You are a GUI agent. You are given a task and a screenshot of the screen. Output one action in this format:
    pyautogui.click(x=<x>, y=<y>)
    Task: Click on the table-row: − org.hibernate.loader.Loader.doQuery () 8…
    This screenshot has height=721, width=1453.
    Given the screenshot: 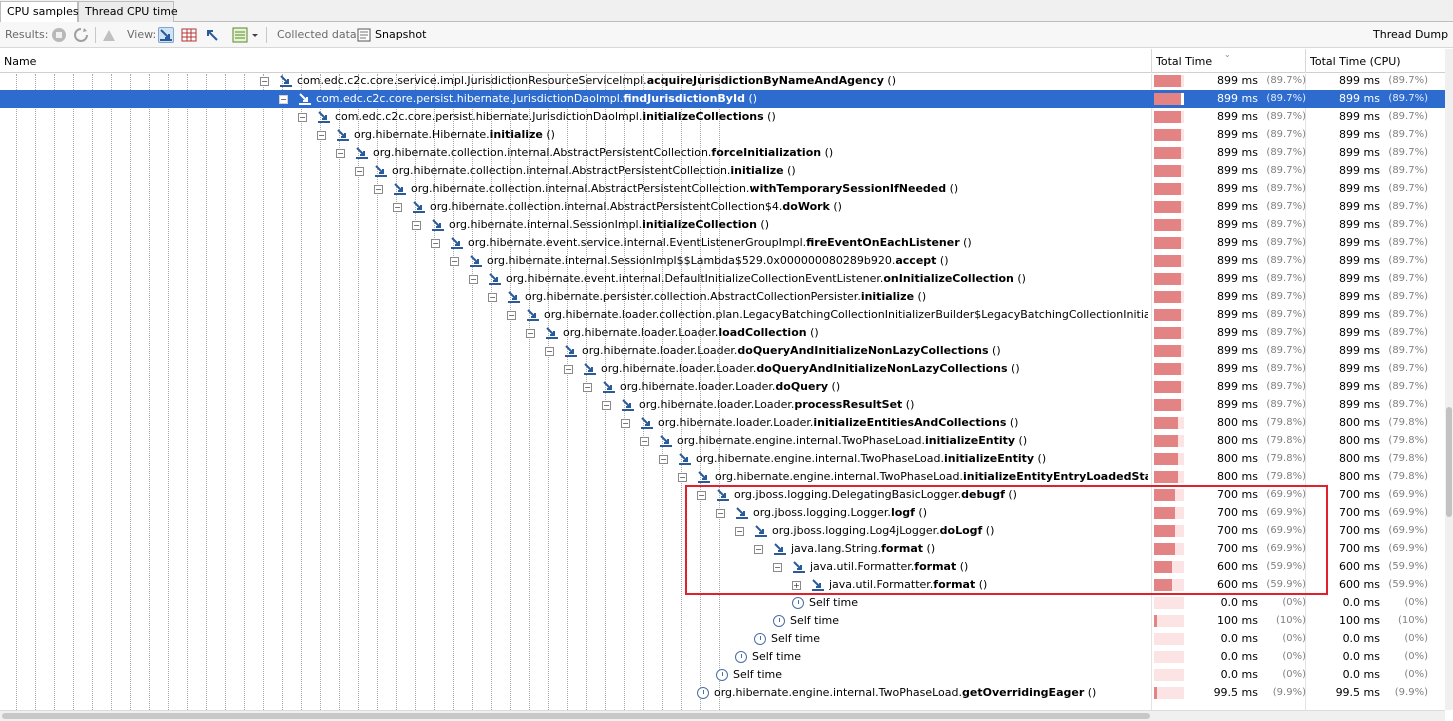 What is the action you would take?
    pyautogui.click(x=722, y=387)
    